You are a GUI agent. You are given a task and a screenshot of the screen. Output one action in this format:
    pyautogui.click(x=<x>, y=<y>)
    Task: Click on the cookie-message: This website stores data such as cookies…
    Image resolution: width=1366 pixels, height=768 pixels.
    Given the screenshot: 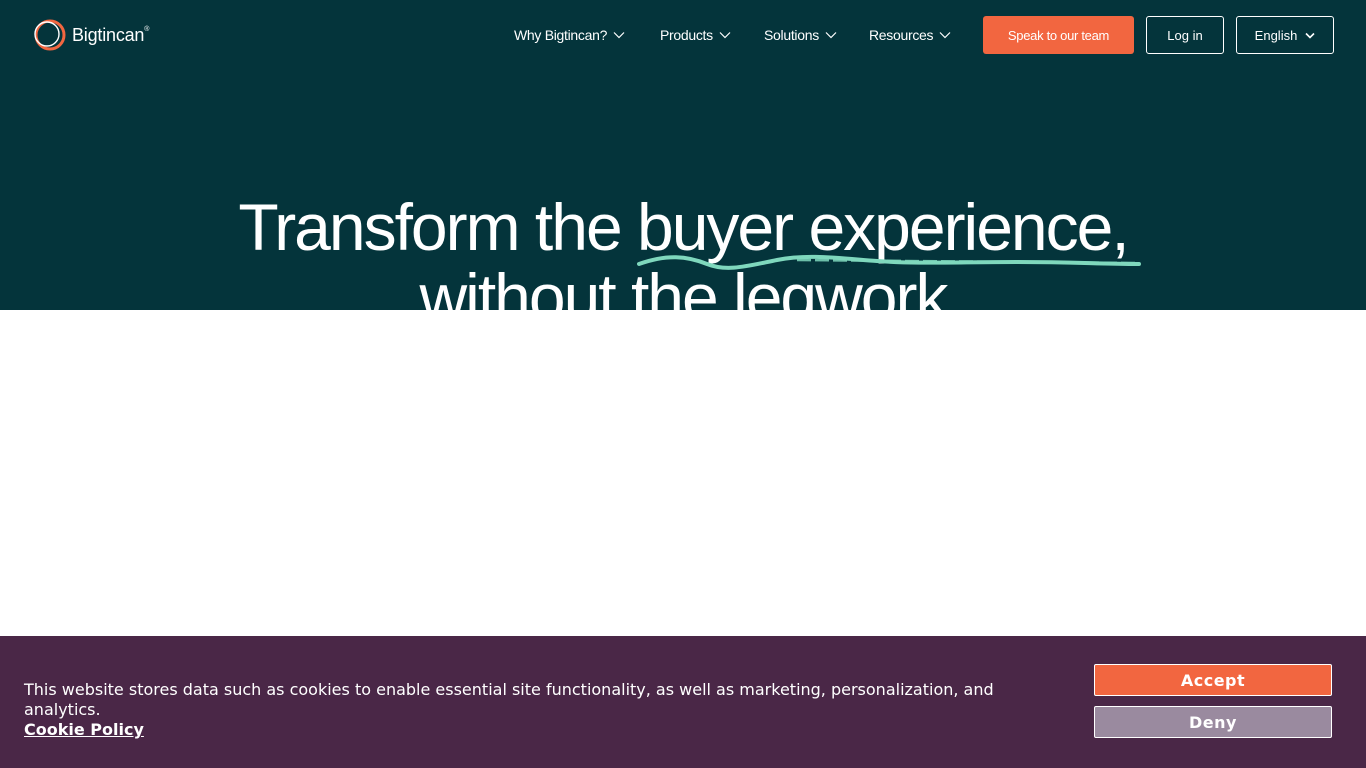 What is the action you would take?
    pyautogui.click(x=549, y=710)
    